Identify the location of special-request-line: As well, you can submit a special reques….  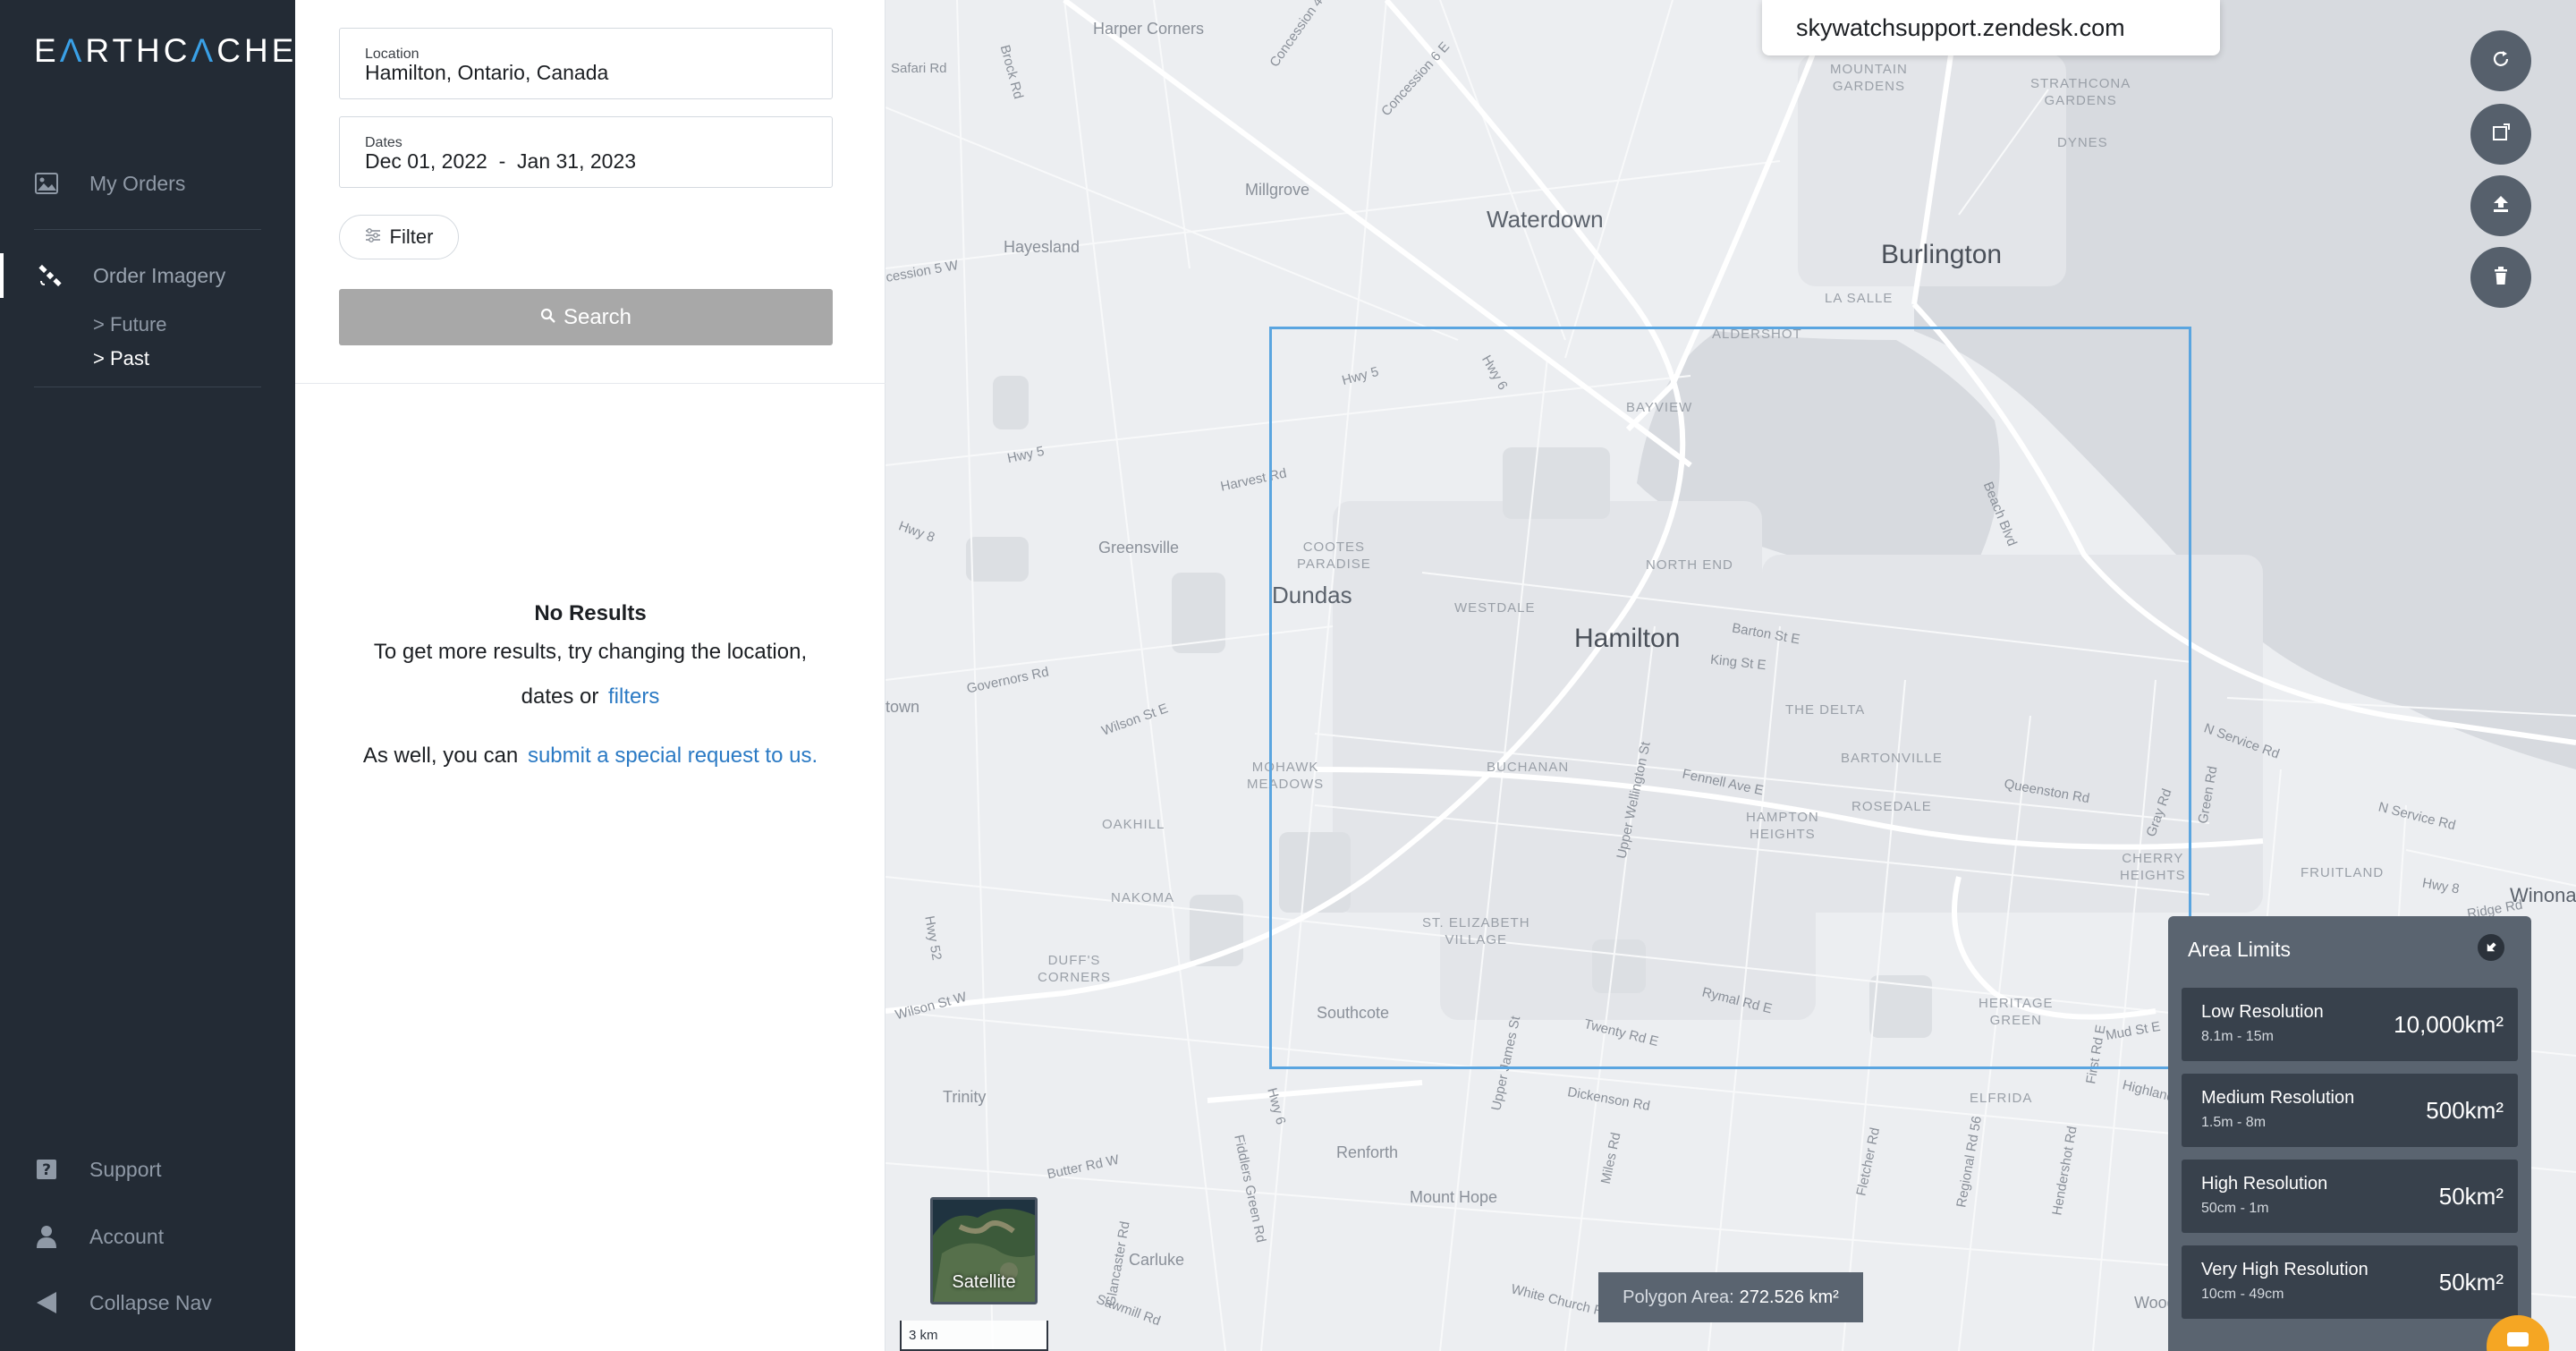
(590, 756).